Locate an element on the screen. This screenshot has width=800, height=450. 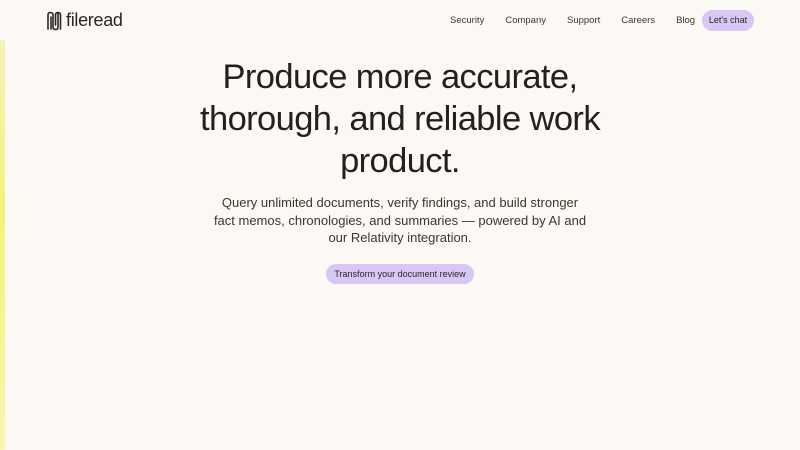
nav-links: Security Company Support Careers Blog is located at coordinates (572, 20).